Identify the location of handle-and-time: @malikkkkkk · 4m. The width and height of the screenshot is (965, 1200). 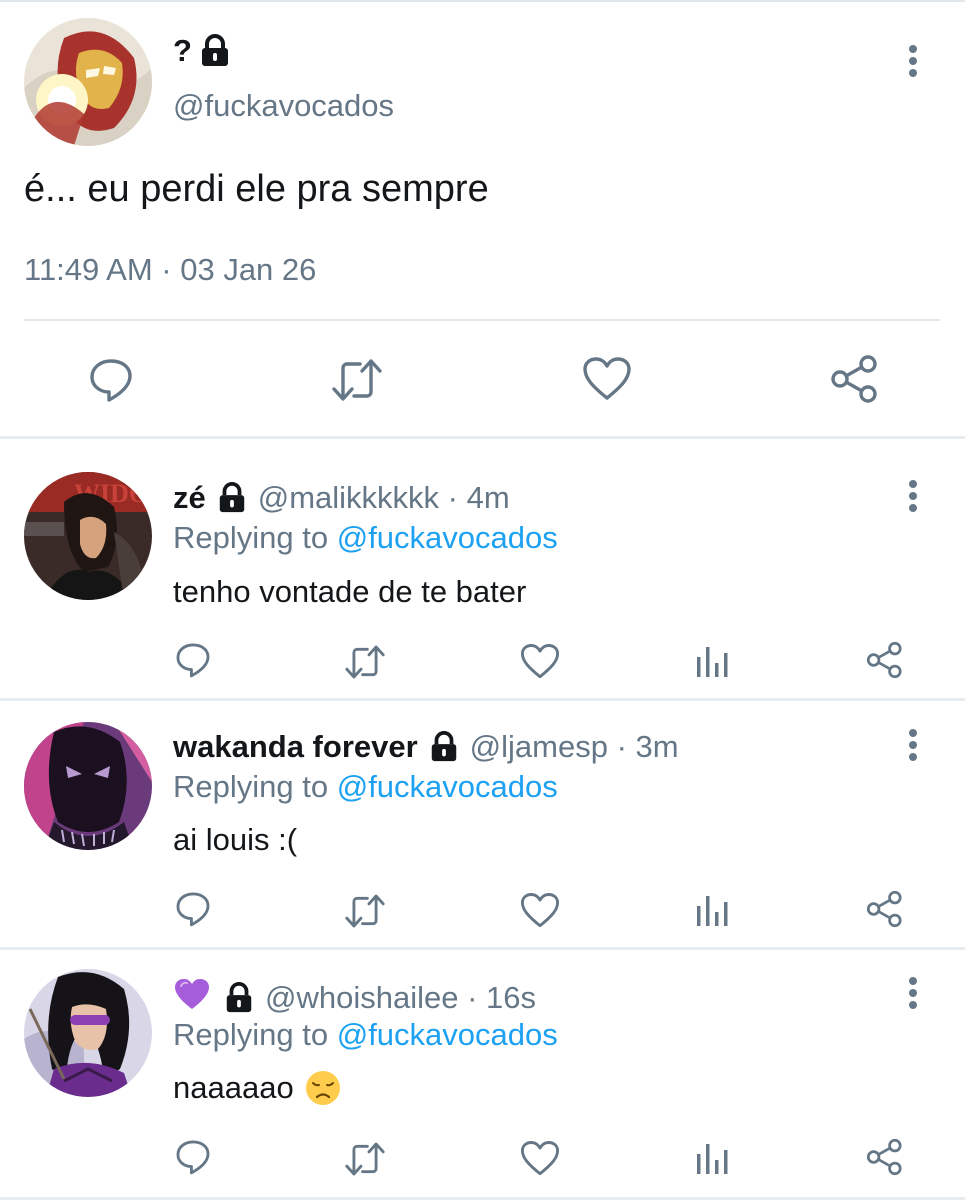
(384, 498).